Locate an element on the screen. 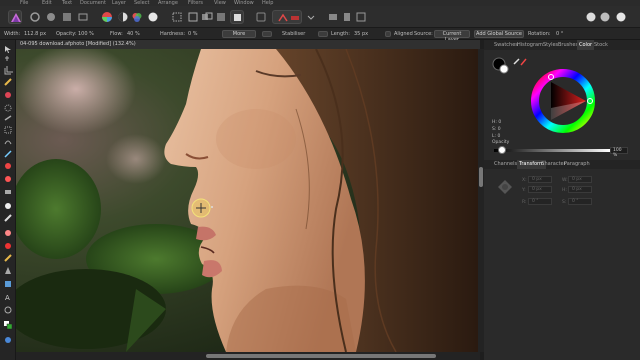 This screenshot has width=640, height=360. color-balance-icon is located at coordinates (137, 17).